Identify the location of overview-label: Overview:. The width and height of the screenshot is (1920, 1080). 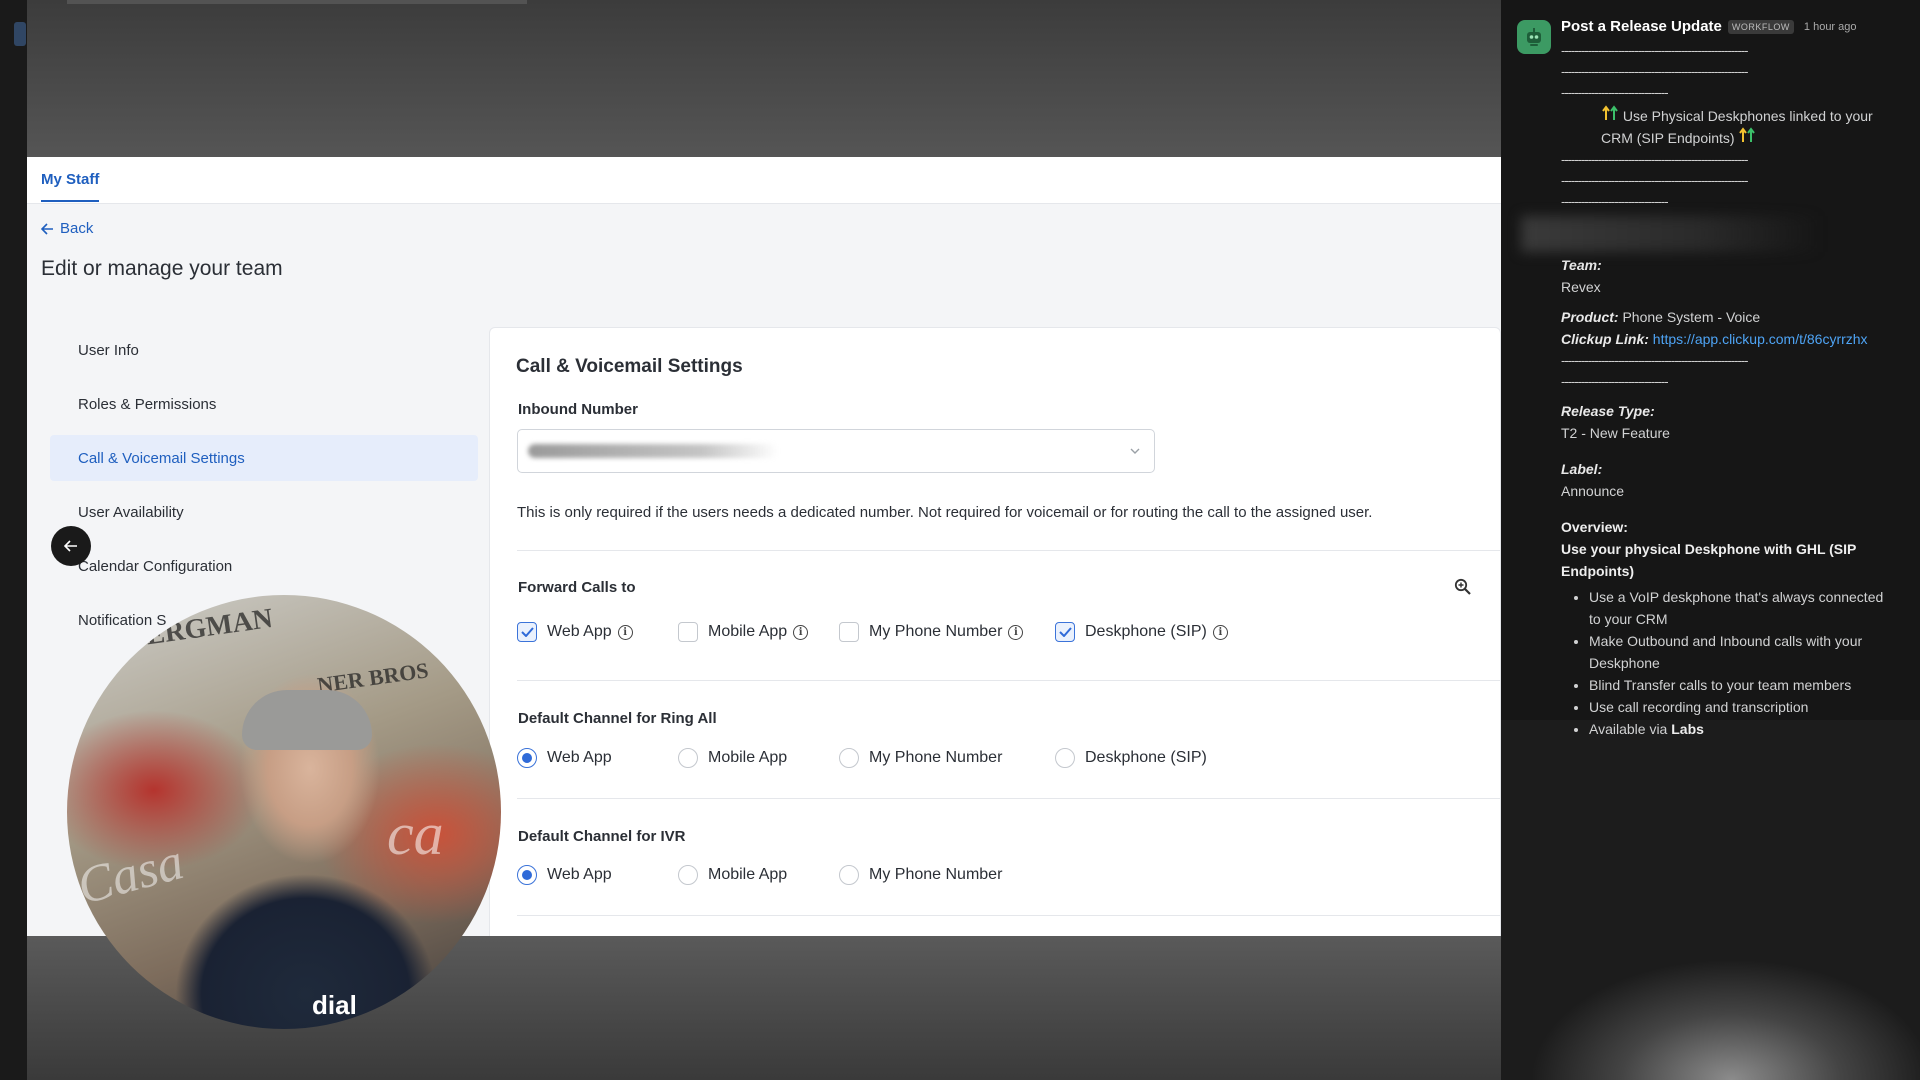
(1594, 527).